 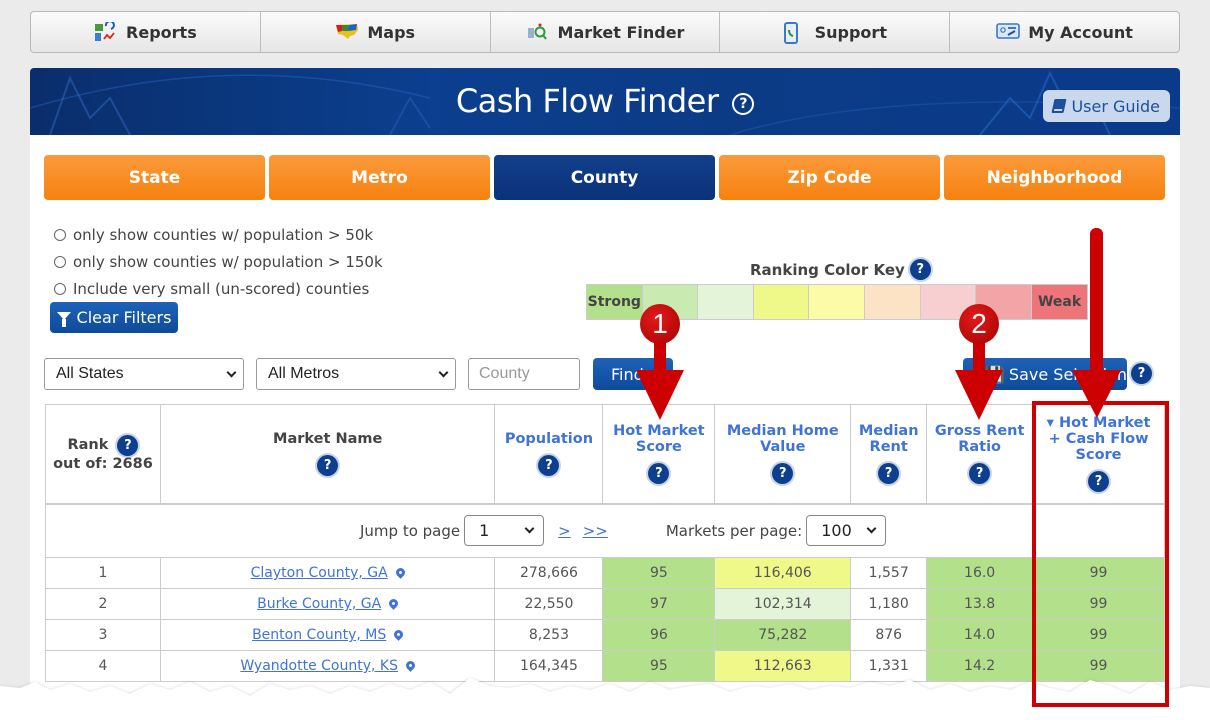 What do you see at coordinates (615, 302) in the screenshot?
I see `color-key-swatch: Strong` at bounding box center [615, 302].